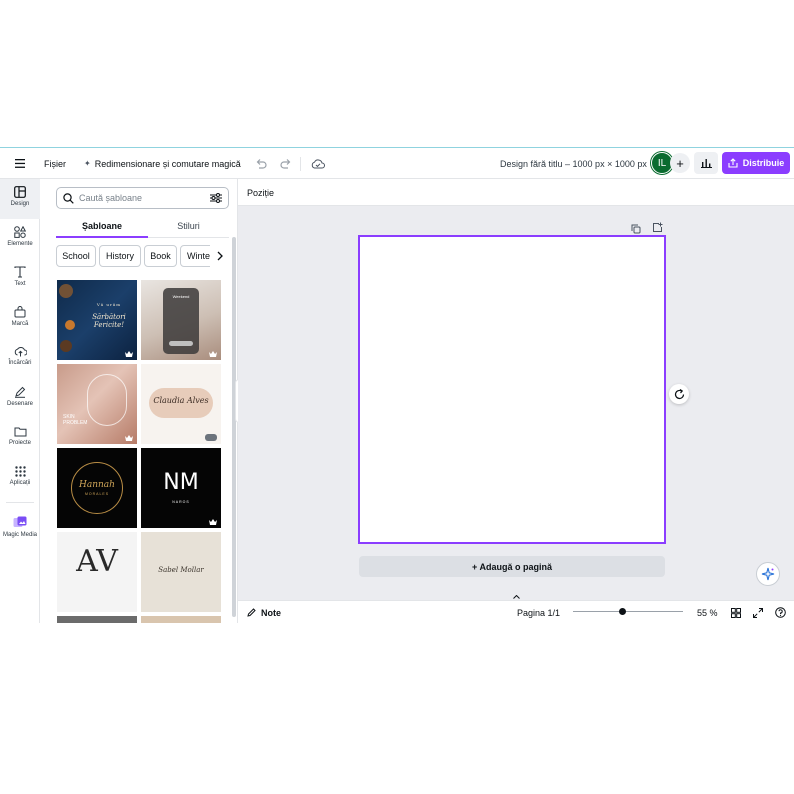 Image resolution: width=794 pixels, height=794 pixels. What do you see at coordinates (20, 319) in the screenshot?
I see `rail-item-brand: Marcă` at bounding box center [20, 319].